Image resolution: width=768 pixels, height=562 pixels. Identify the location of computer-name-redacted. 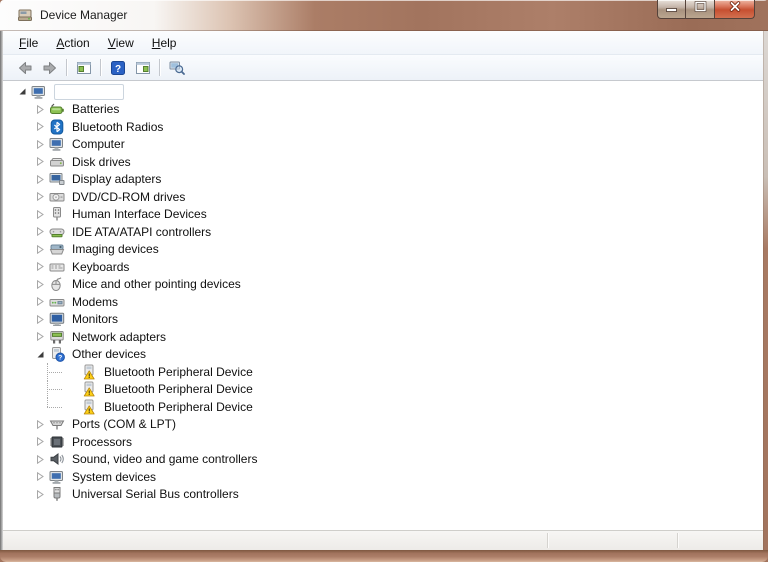
(89, 91).